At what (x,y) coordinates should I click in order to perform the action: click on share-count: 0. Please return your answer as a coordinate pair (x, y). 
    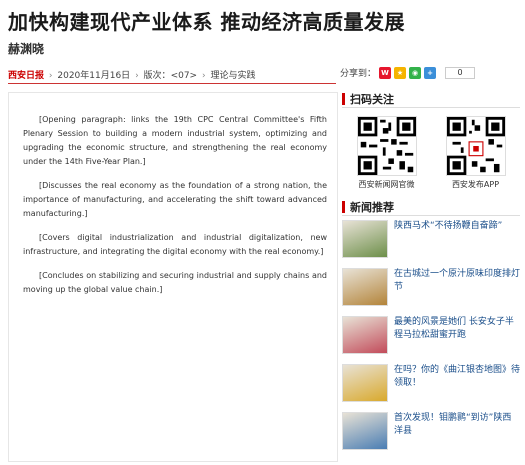
    Looking at the image, I should click on (460, 72).